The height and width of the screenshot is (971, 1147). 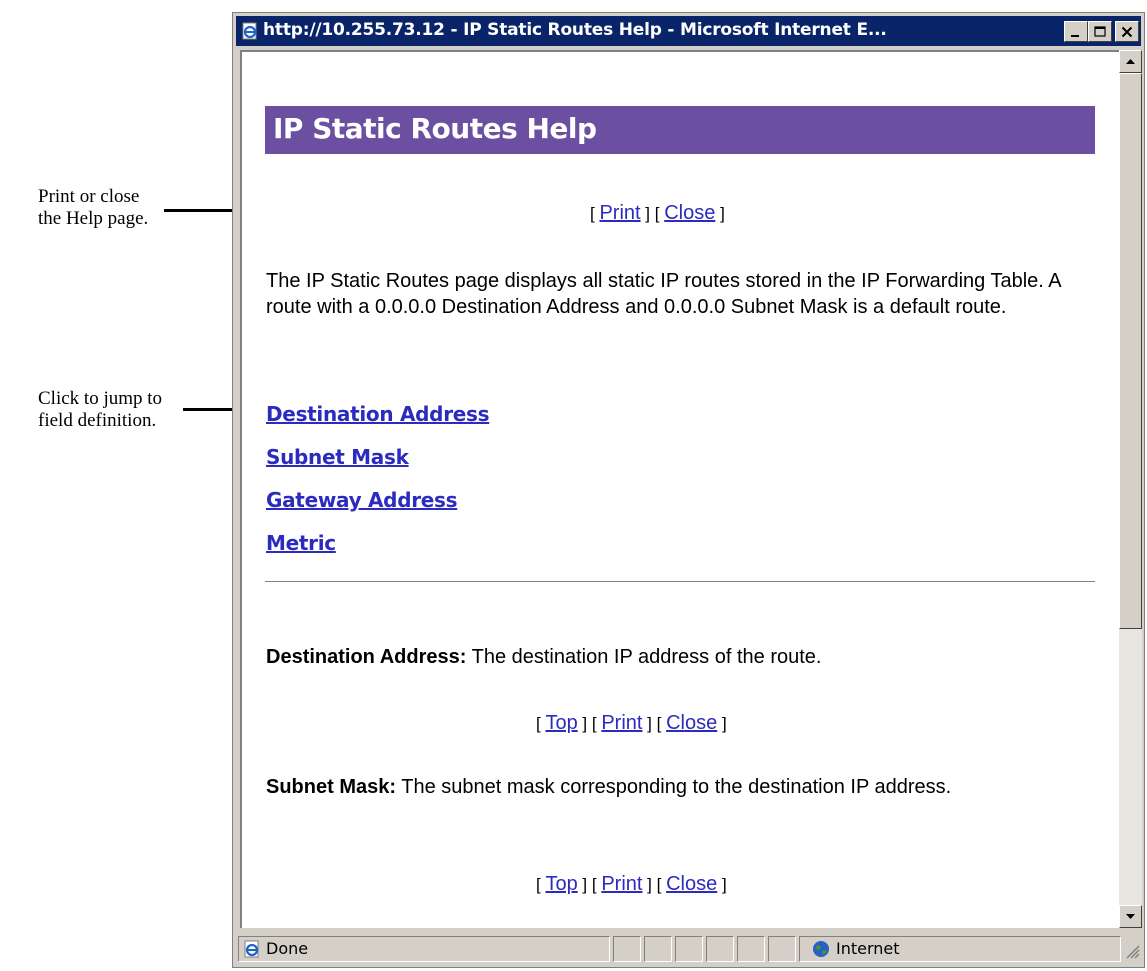 I want to click on status-bar: Done Internet, so click(x=688, y=949).